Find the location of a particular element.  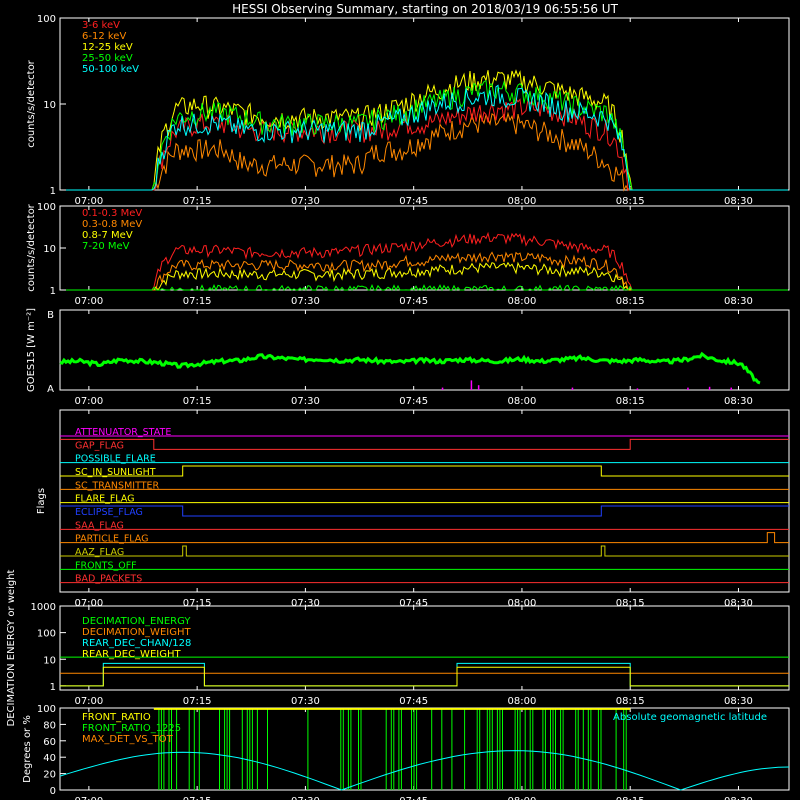

panel-ratios-ytick-label-5: 100 is located at coordinates (46, 709).